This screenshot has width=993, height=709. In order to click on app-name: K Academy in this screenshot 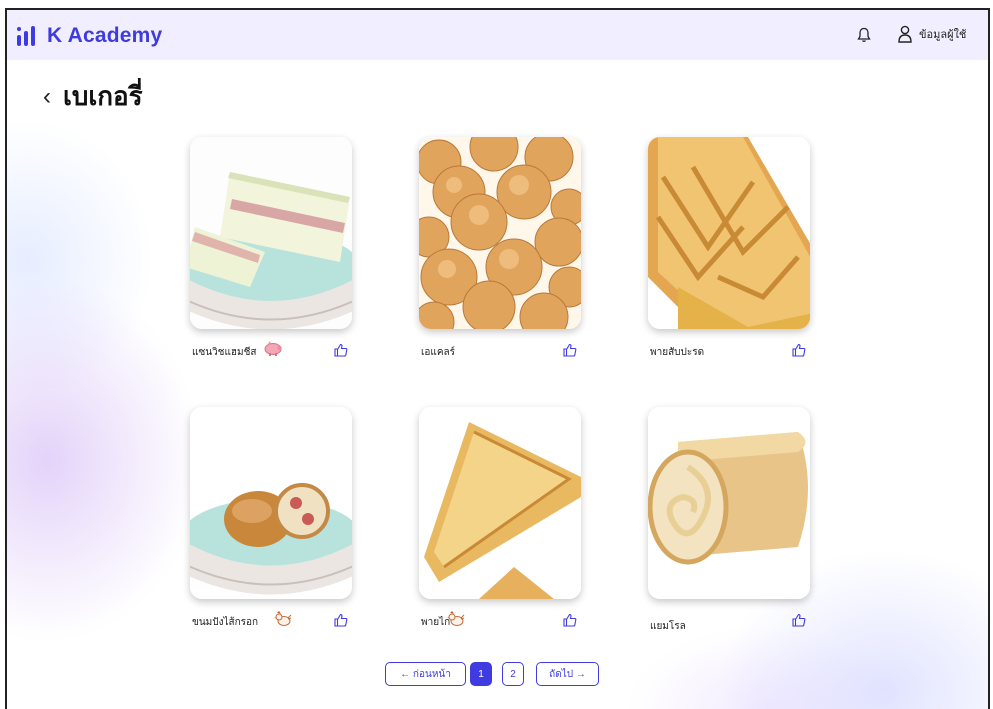, I will do `click(105, 35)`.